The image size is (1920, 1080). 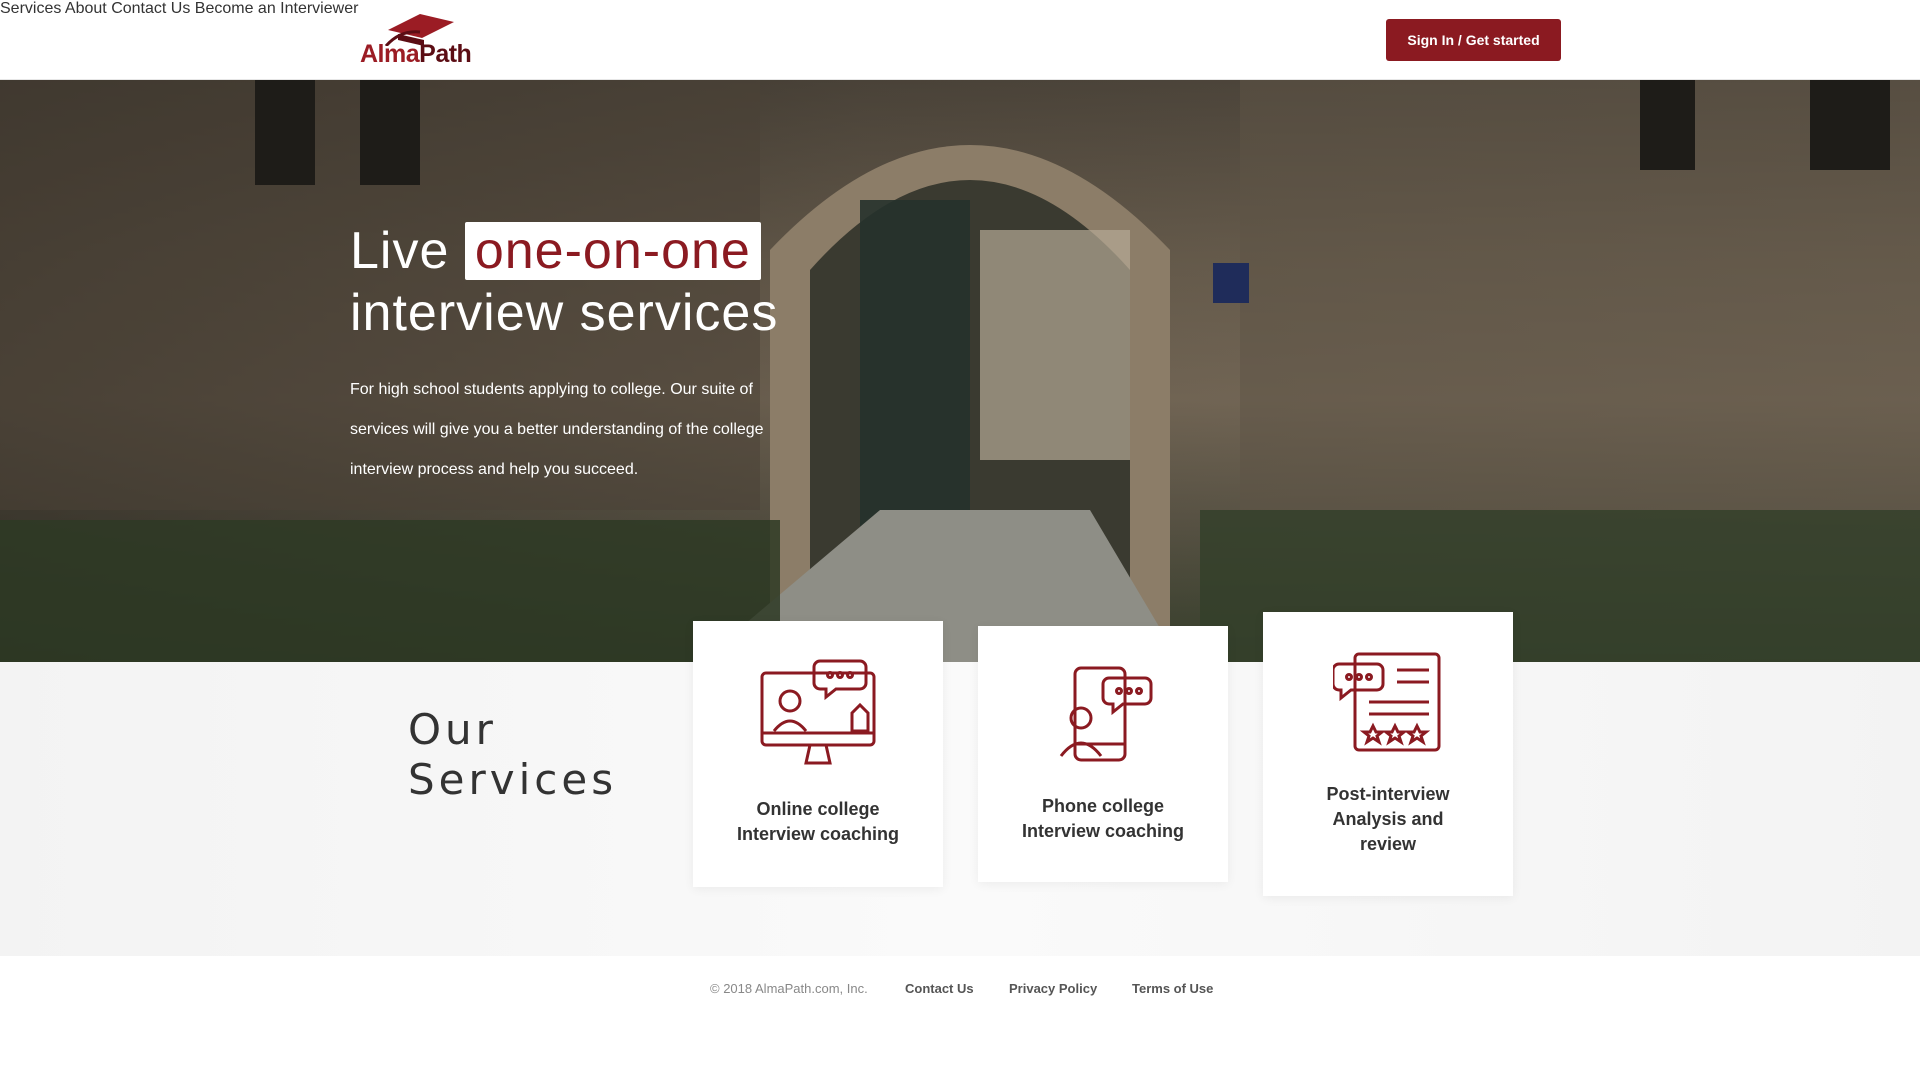 What do you see at coordinates (1053, 988) in the screenshot?
I see `footer-privacy-policy: Privacy Policy` at bounding box center [1053, 988].